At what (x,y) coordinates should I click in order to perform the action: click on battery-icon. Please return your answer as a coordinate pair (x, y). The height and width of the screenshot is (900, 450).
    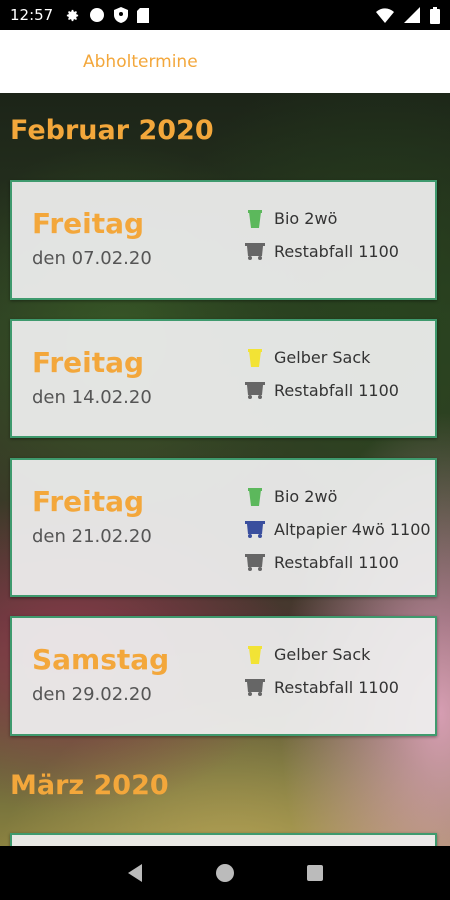
    Looking at the image, I should click on (435, 15).